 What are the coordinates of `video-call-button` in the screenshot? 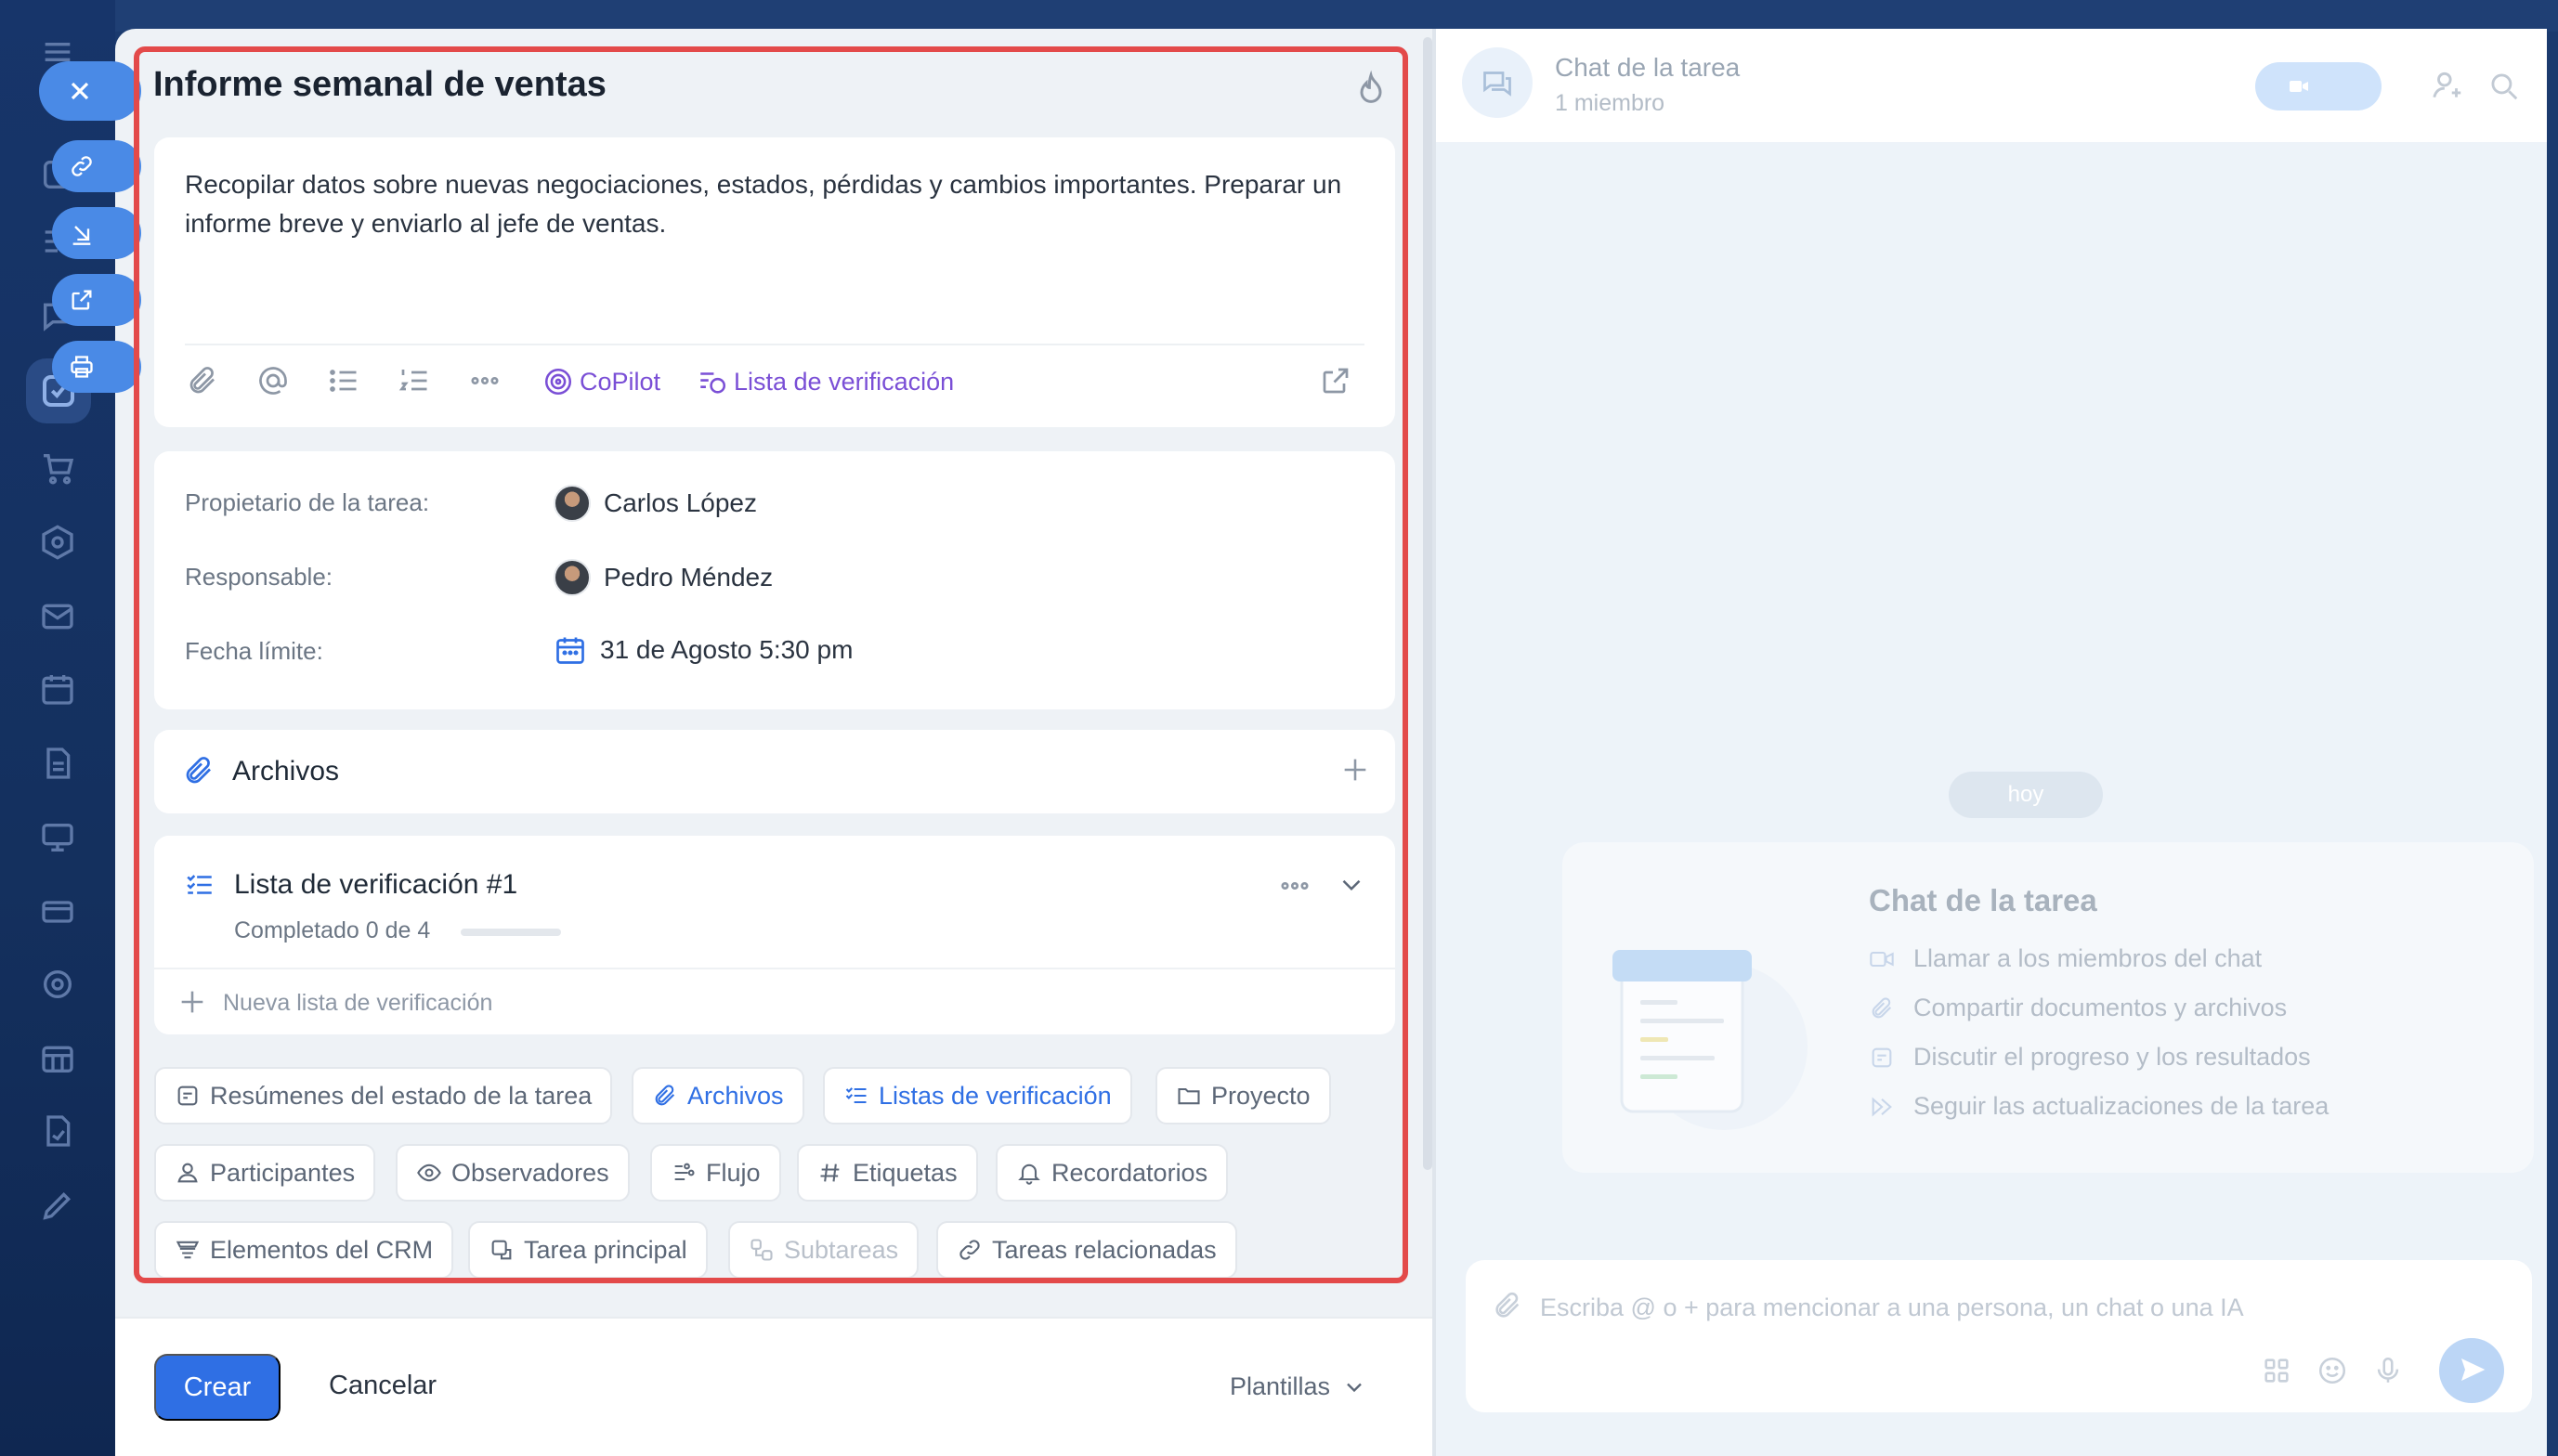 It's located at (2318, 86).